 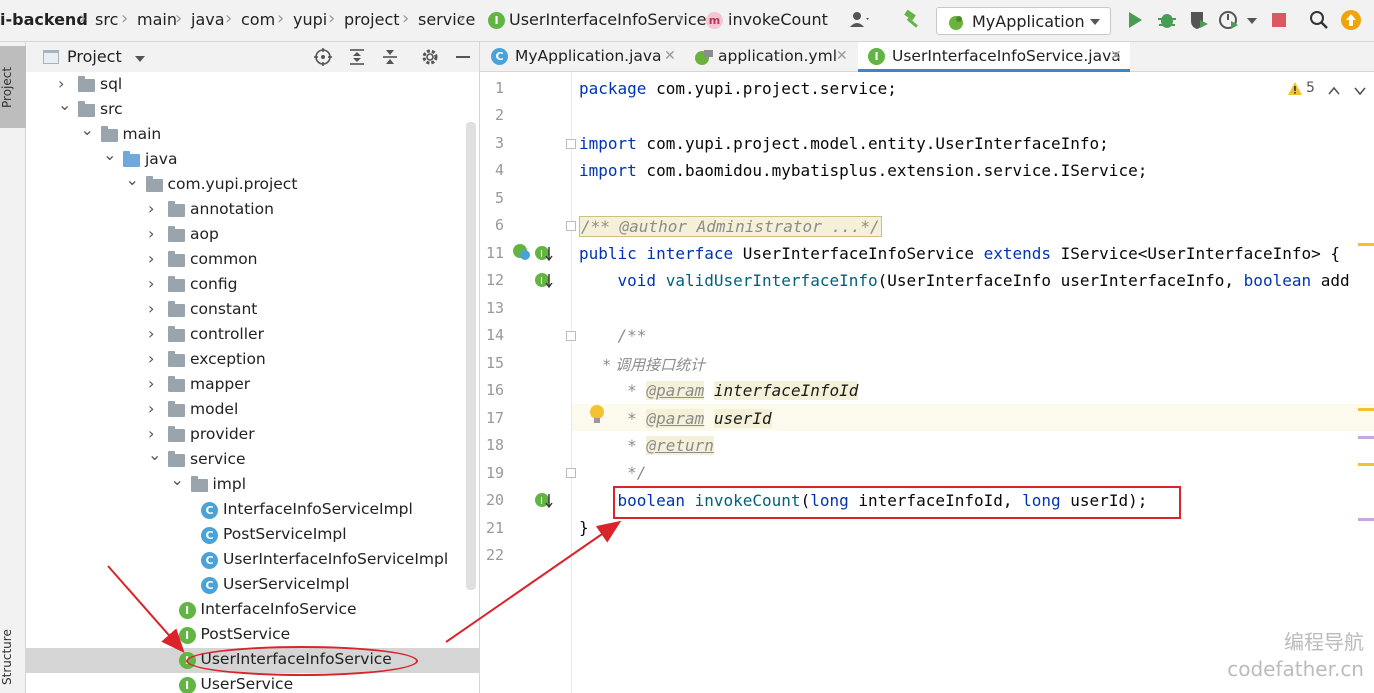 What do you see at coordinates (252, 459) in the screenshot?
I see `tree-item: ⌄ service` at bounding box center [252, 459].